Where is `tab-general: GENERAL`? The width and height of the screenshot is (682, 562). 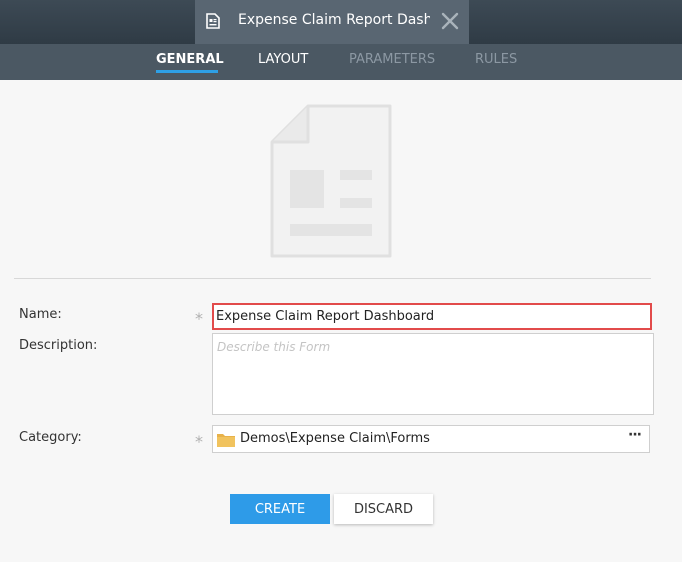
tab-general: GENERAL is located at coordinates (190, 59).